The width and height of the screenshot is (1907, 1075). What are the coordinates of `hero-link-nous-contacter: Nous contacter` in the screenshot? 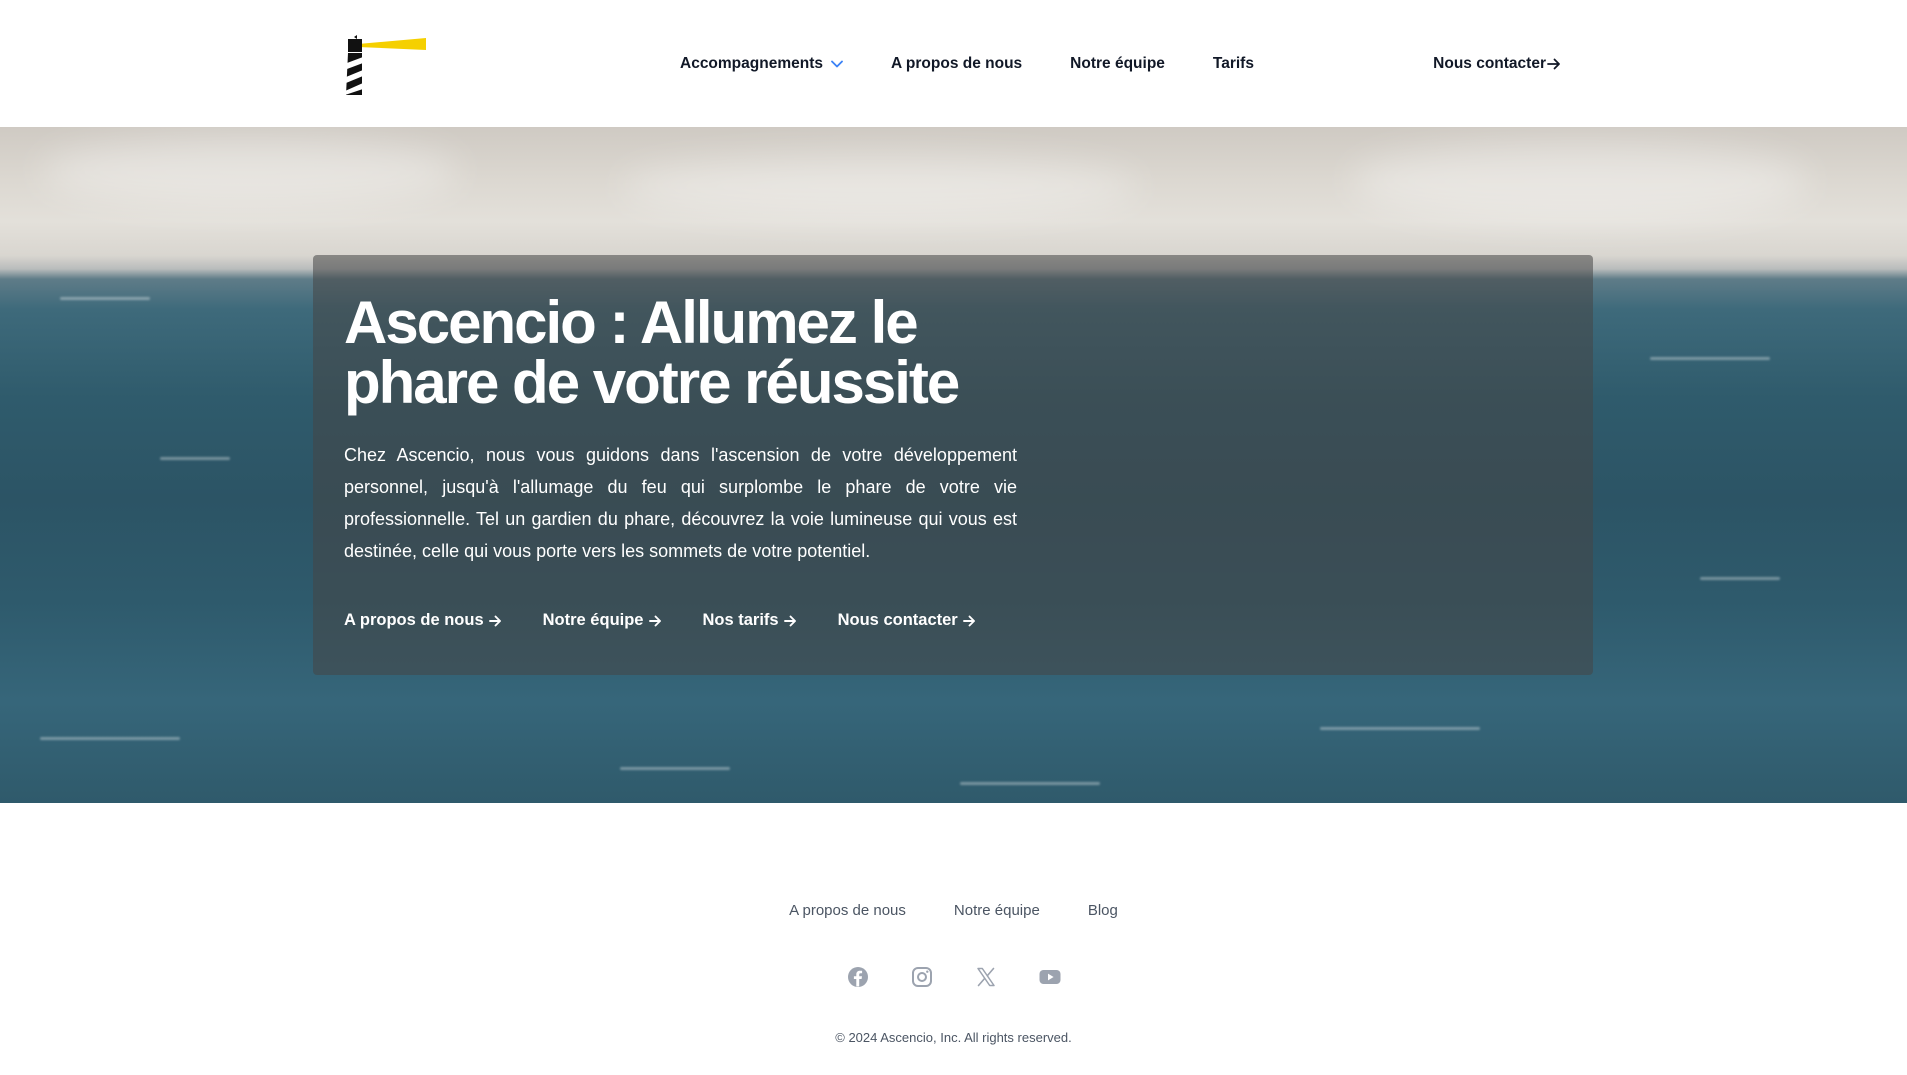 It's located at (907, 620).